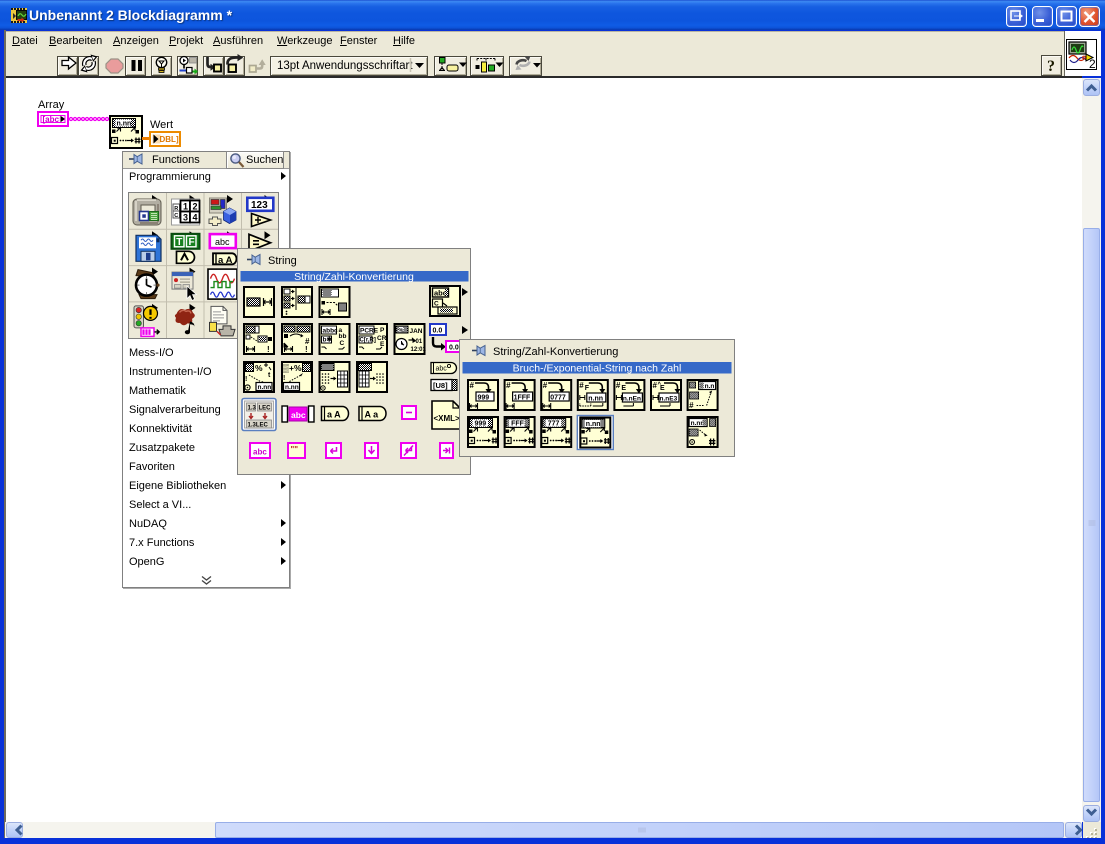 This screenshot has width=1105, height=844. I want to click on svg-text: LEC, so click(265, 409).